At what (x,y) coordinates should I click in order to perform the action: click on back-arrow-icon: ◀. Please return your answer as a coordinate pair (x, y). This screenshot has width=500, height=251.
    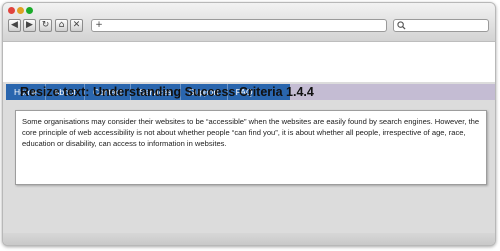
    Looking at the image, I should click on (14, 25).